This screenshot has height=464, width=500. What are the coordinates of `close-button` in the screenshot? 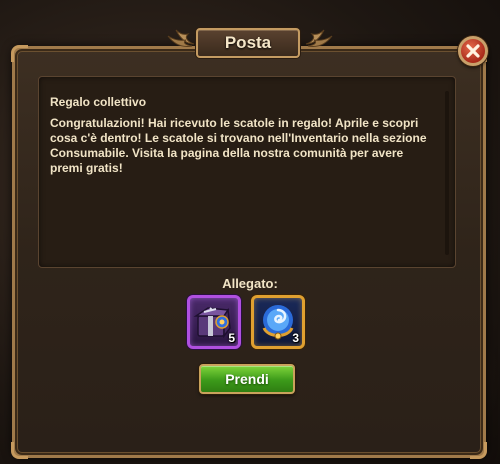 It's located at (473, 51).